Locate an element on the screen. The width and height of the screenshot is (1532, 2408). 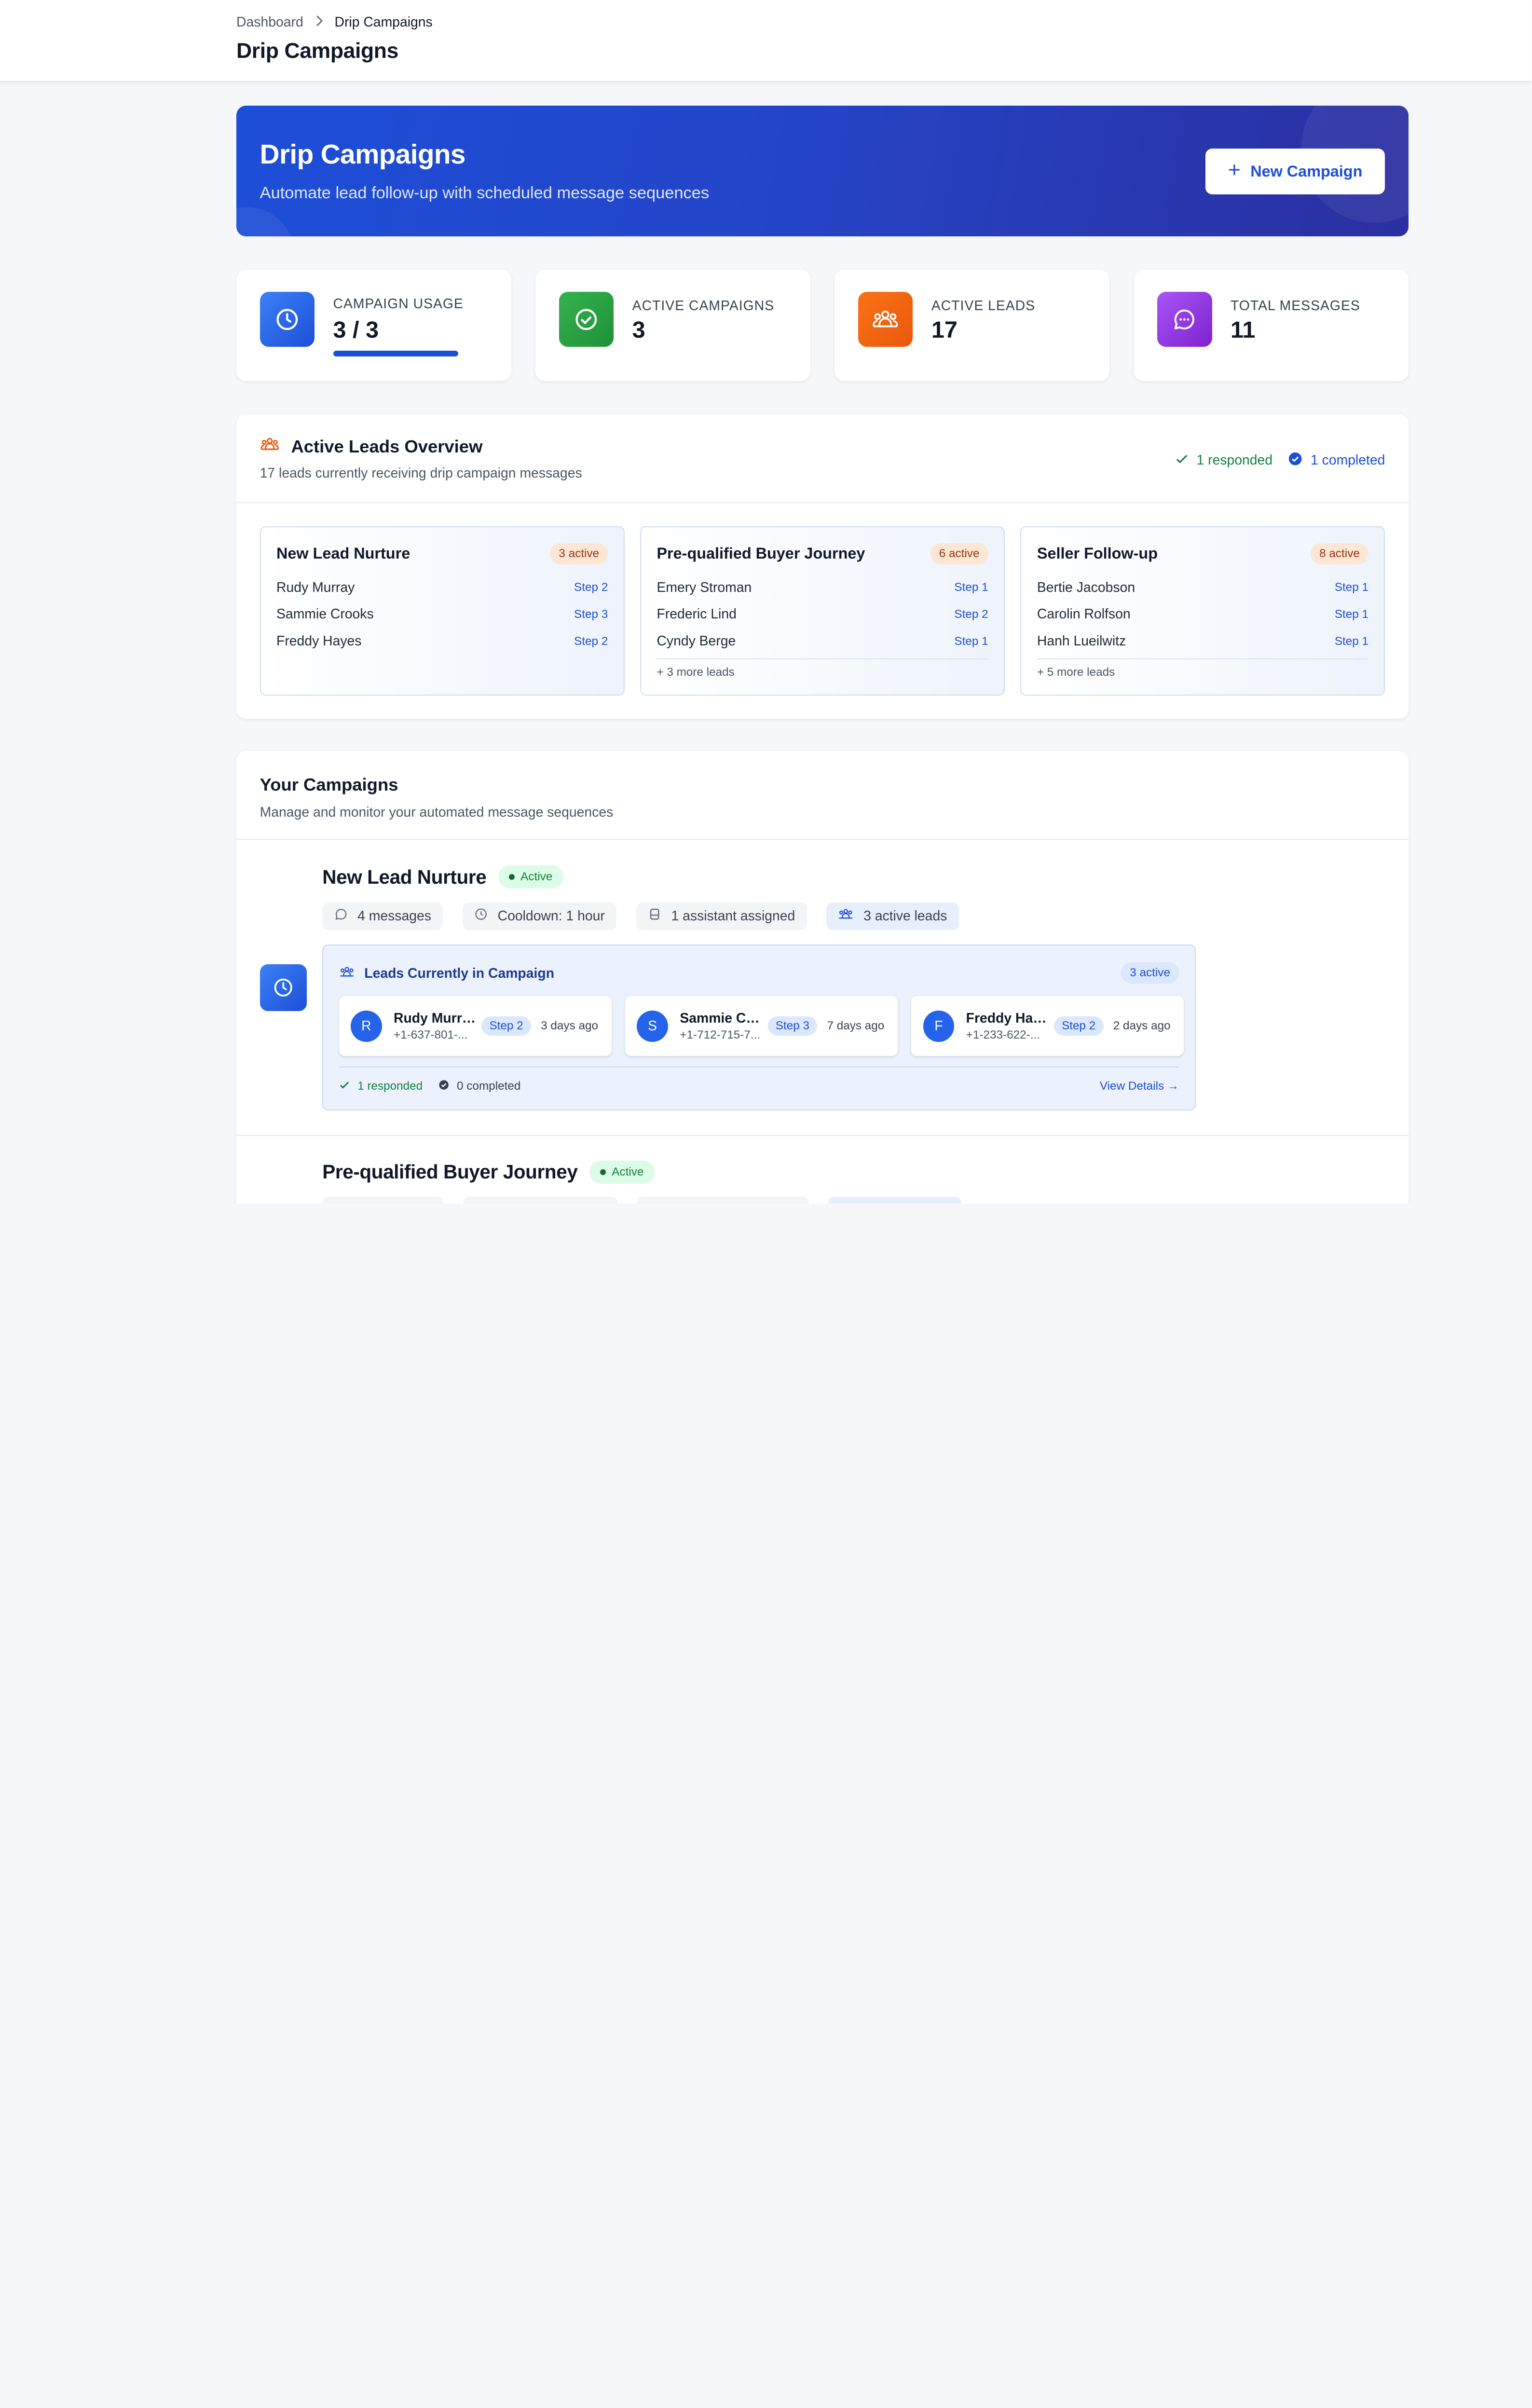
lead-time: 2 days ago is located at coordinates (1142, 1026).